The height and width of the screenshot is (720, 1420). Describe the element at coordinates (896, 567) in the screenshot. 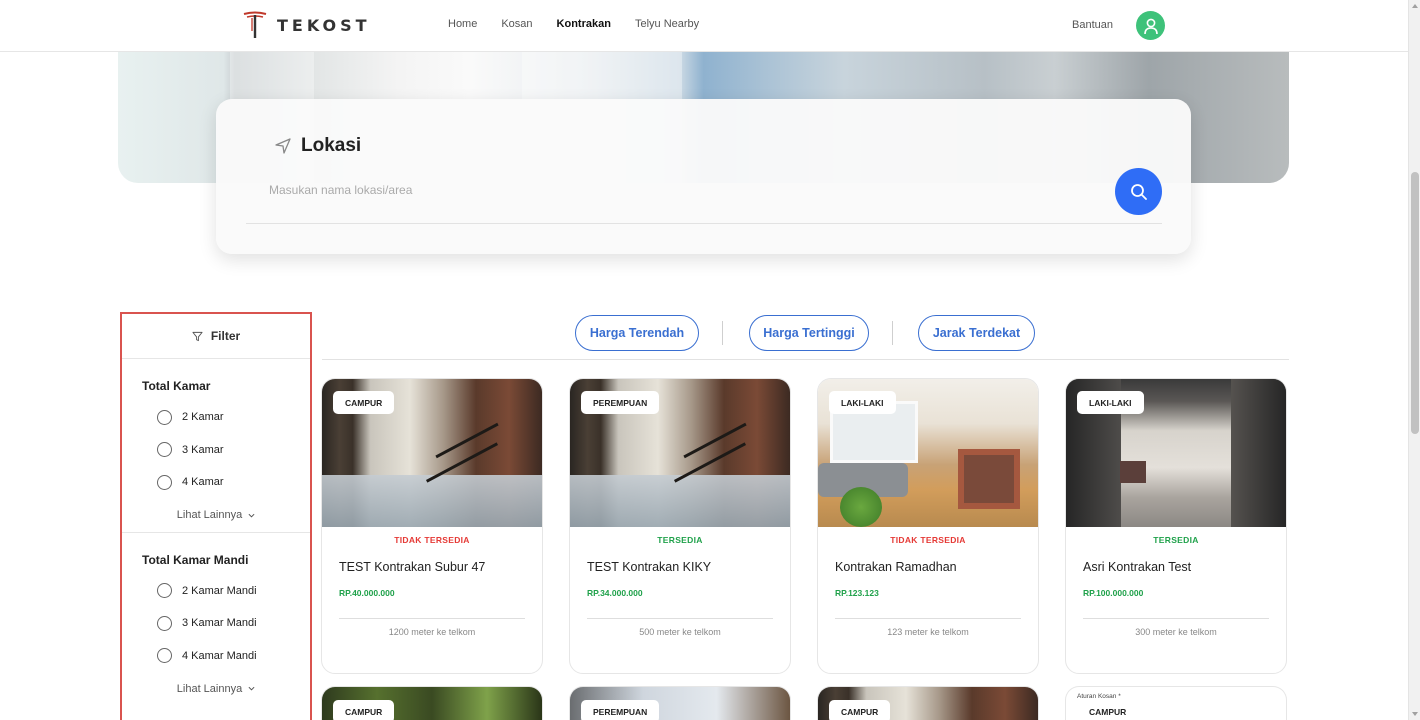

I see `listing-title: Kontrakan Ramadhan` at that location.